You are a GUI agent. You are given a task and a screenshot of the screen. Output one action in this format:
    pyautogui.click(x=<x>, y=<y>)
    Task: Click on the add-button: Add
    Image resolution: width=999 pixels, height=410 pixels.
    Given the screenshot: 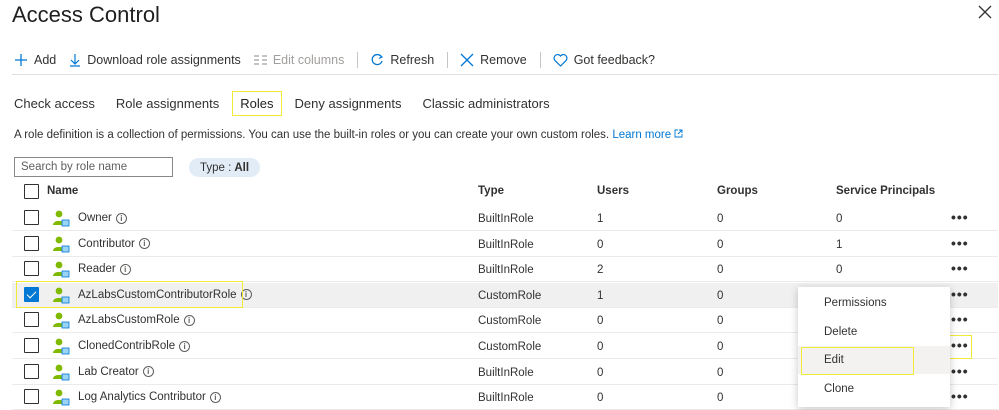 What is the action you would take?
    pyautogui.click(x=35, y=60)
    